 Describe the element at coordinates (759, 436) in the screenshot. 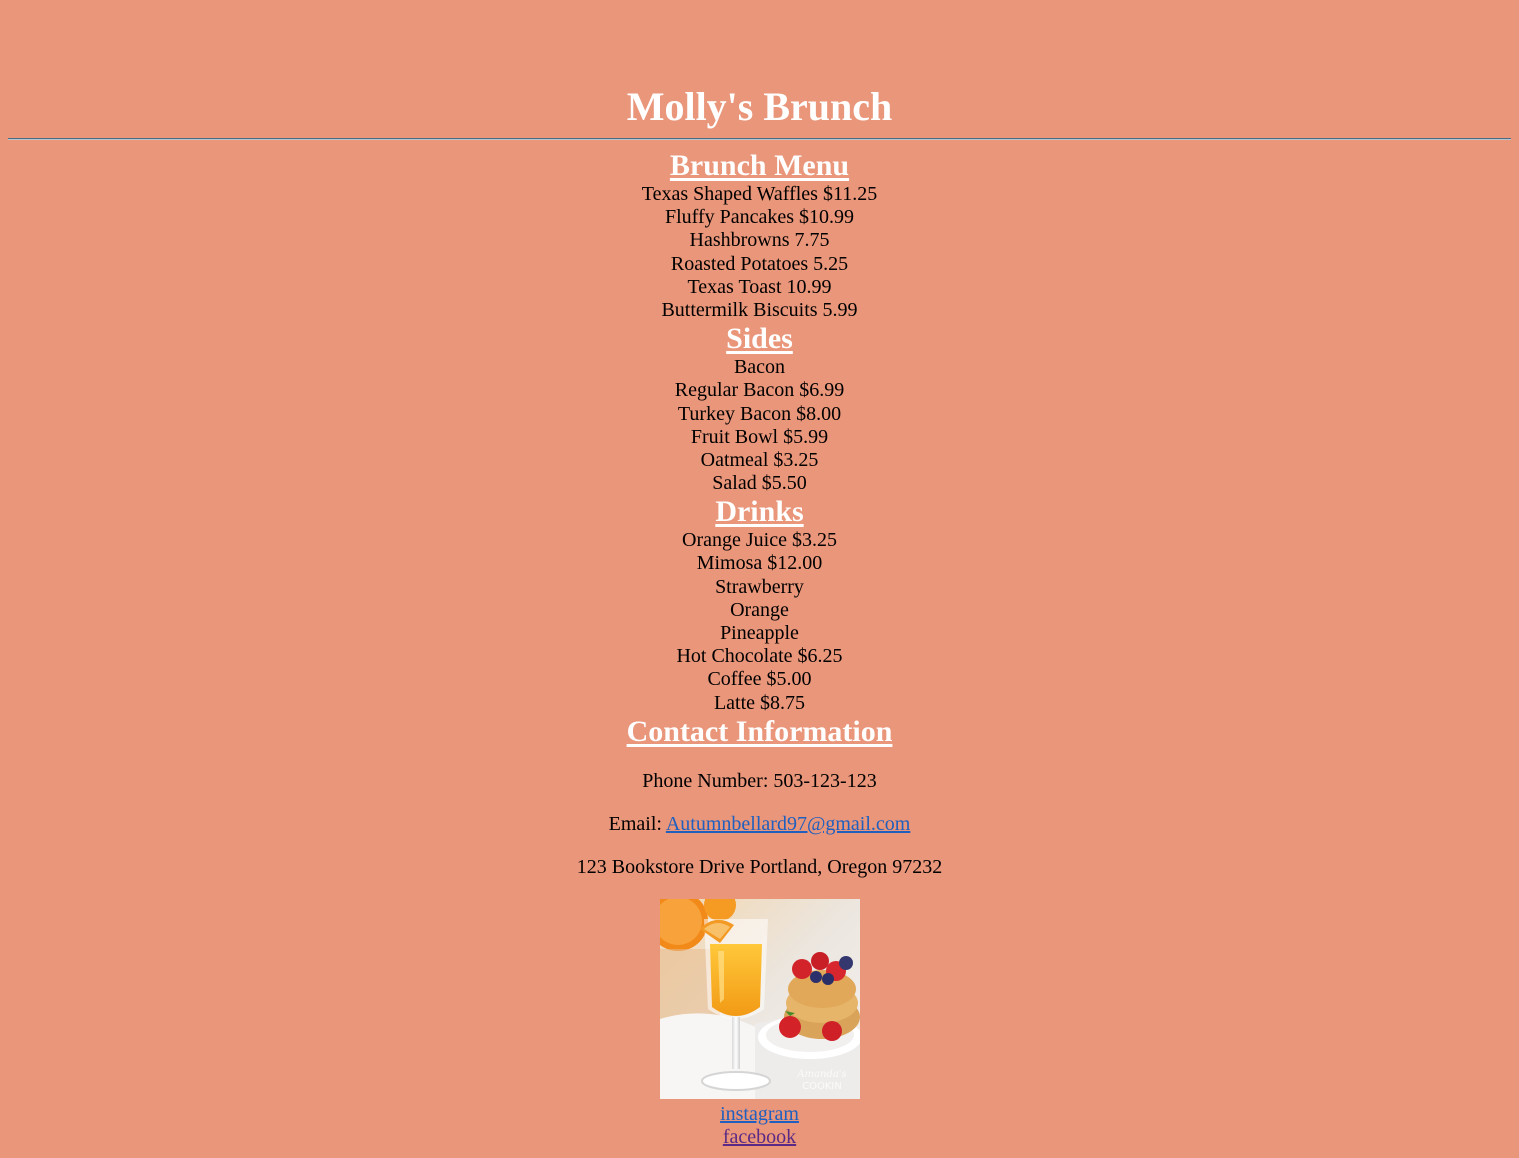

I see `menu-item: Fruit Bowl $5.99` at that location.